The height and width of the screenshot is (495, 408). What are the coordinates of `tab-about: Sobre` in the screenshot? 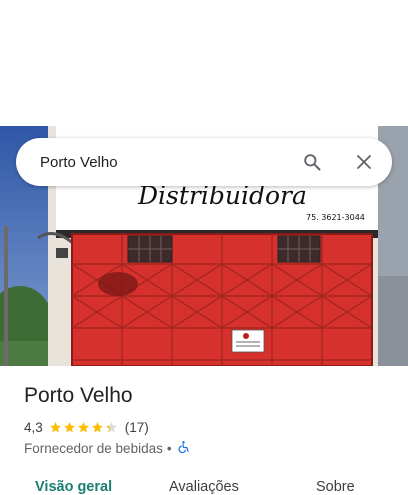 It's located at (335, 487).